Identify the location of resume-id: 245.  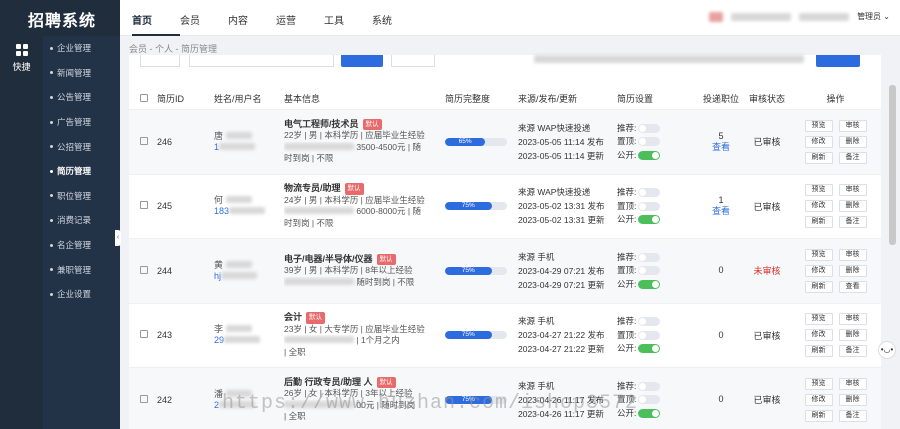
(165, 206).